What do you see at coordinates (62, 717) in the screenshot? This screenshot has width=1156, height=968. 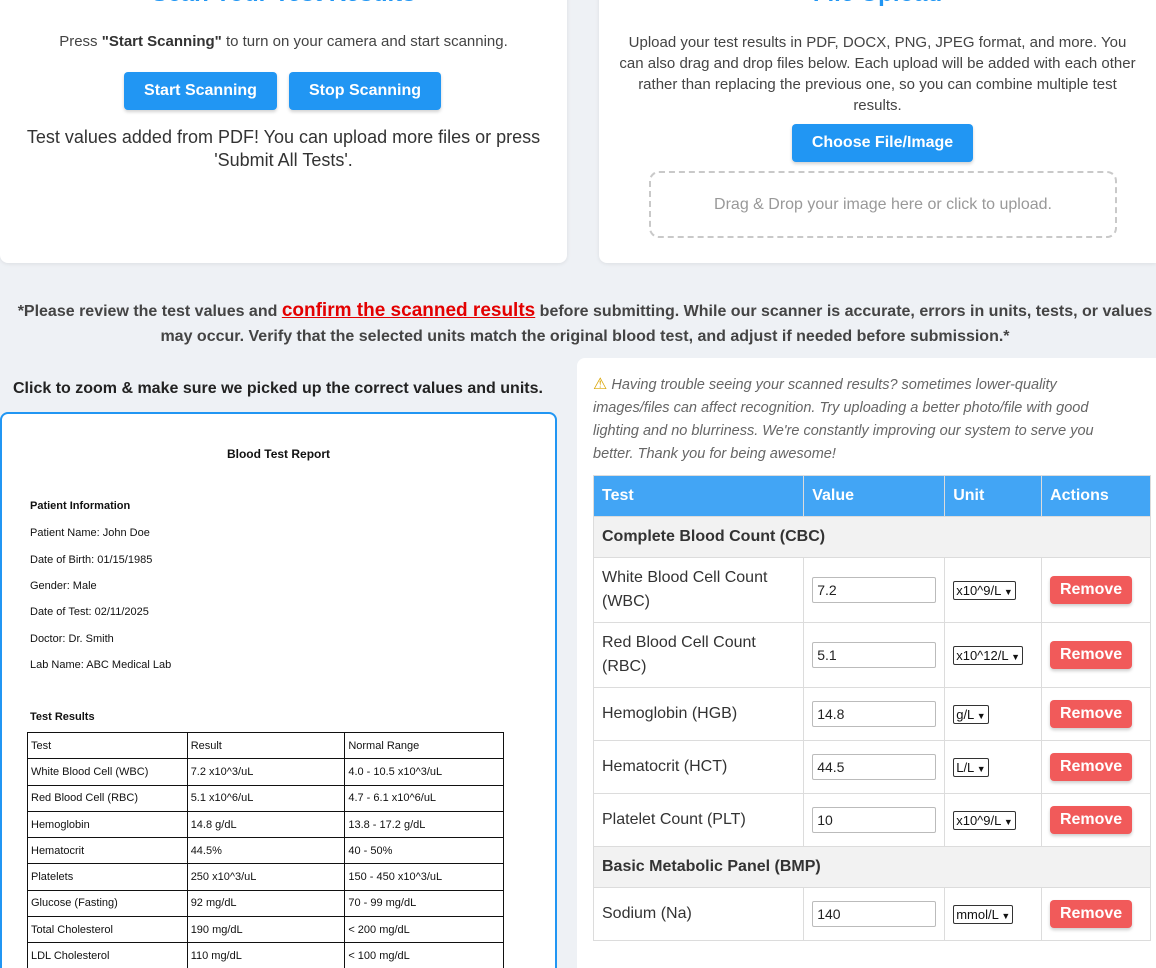 I see `test-results-heading: Test Results` at bounding box center [62, 717].